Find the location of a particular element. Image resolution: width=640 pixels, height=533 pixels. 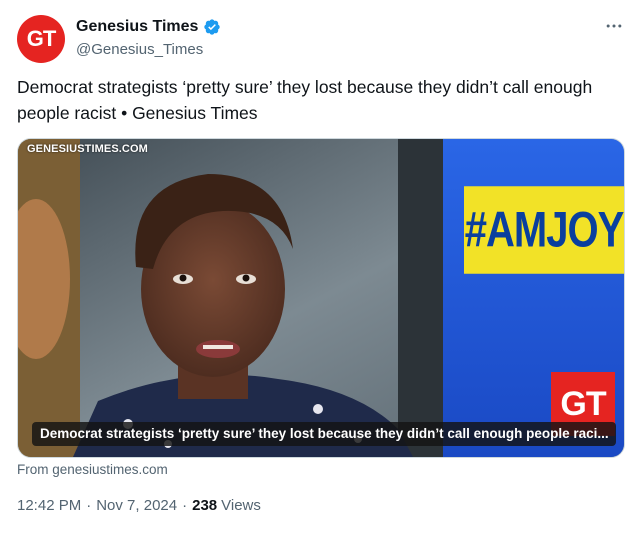

account-handle: @Genesius_Times is located at coordinates (139, 49).